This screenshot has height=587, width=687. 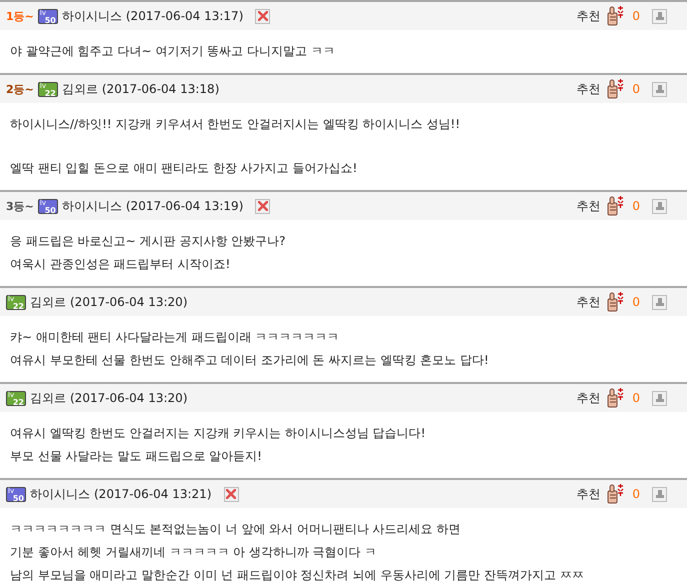 What do you see at coordinates (136, 456) in the screenshot?
I see `comment-text: 부모 선물 사달라는 말도 패드립으로 알아듣지!` at bounding box center [136, 456].